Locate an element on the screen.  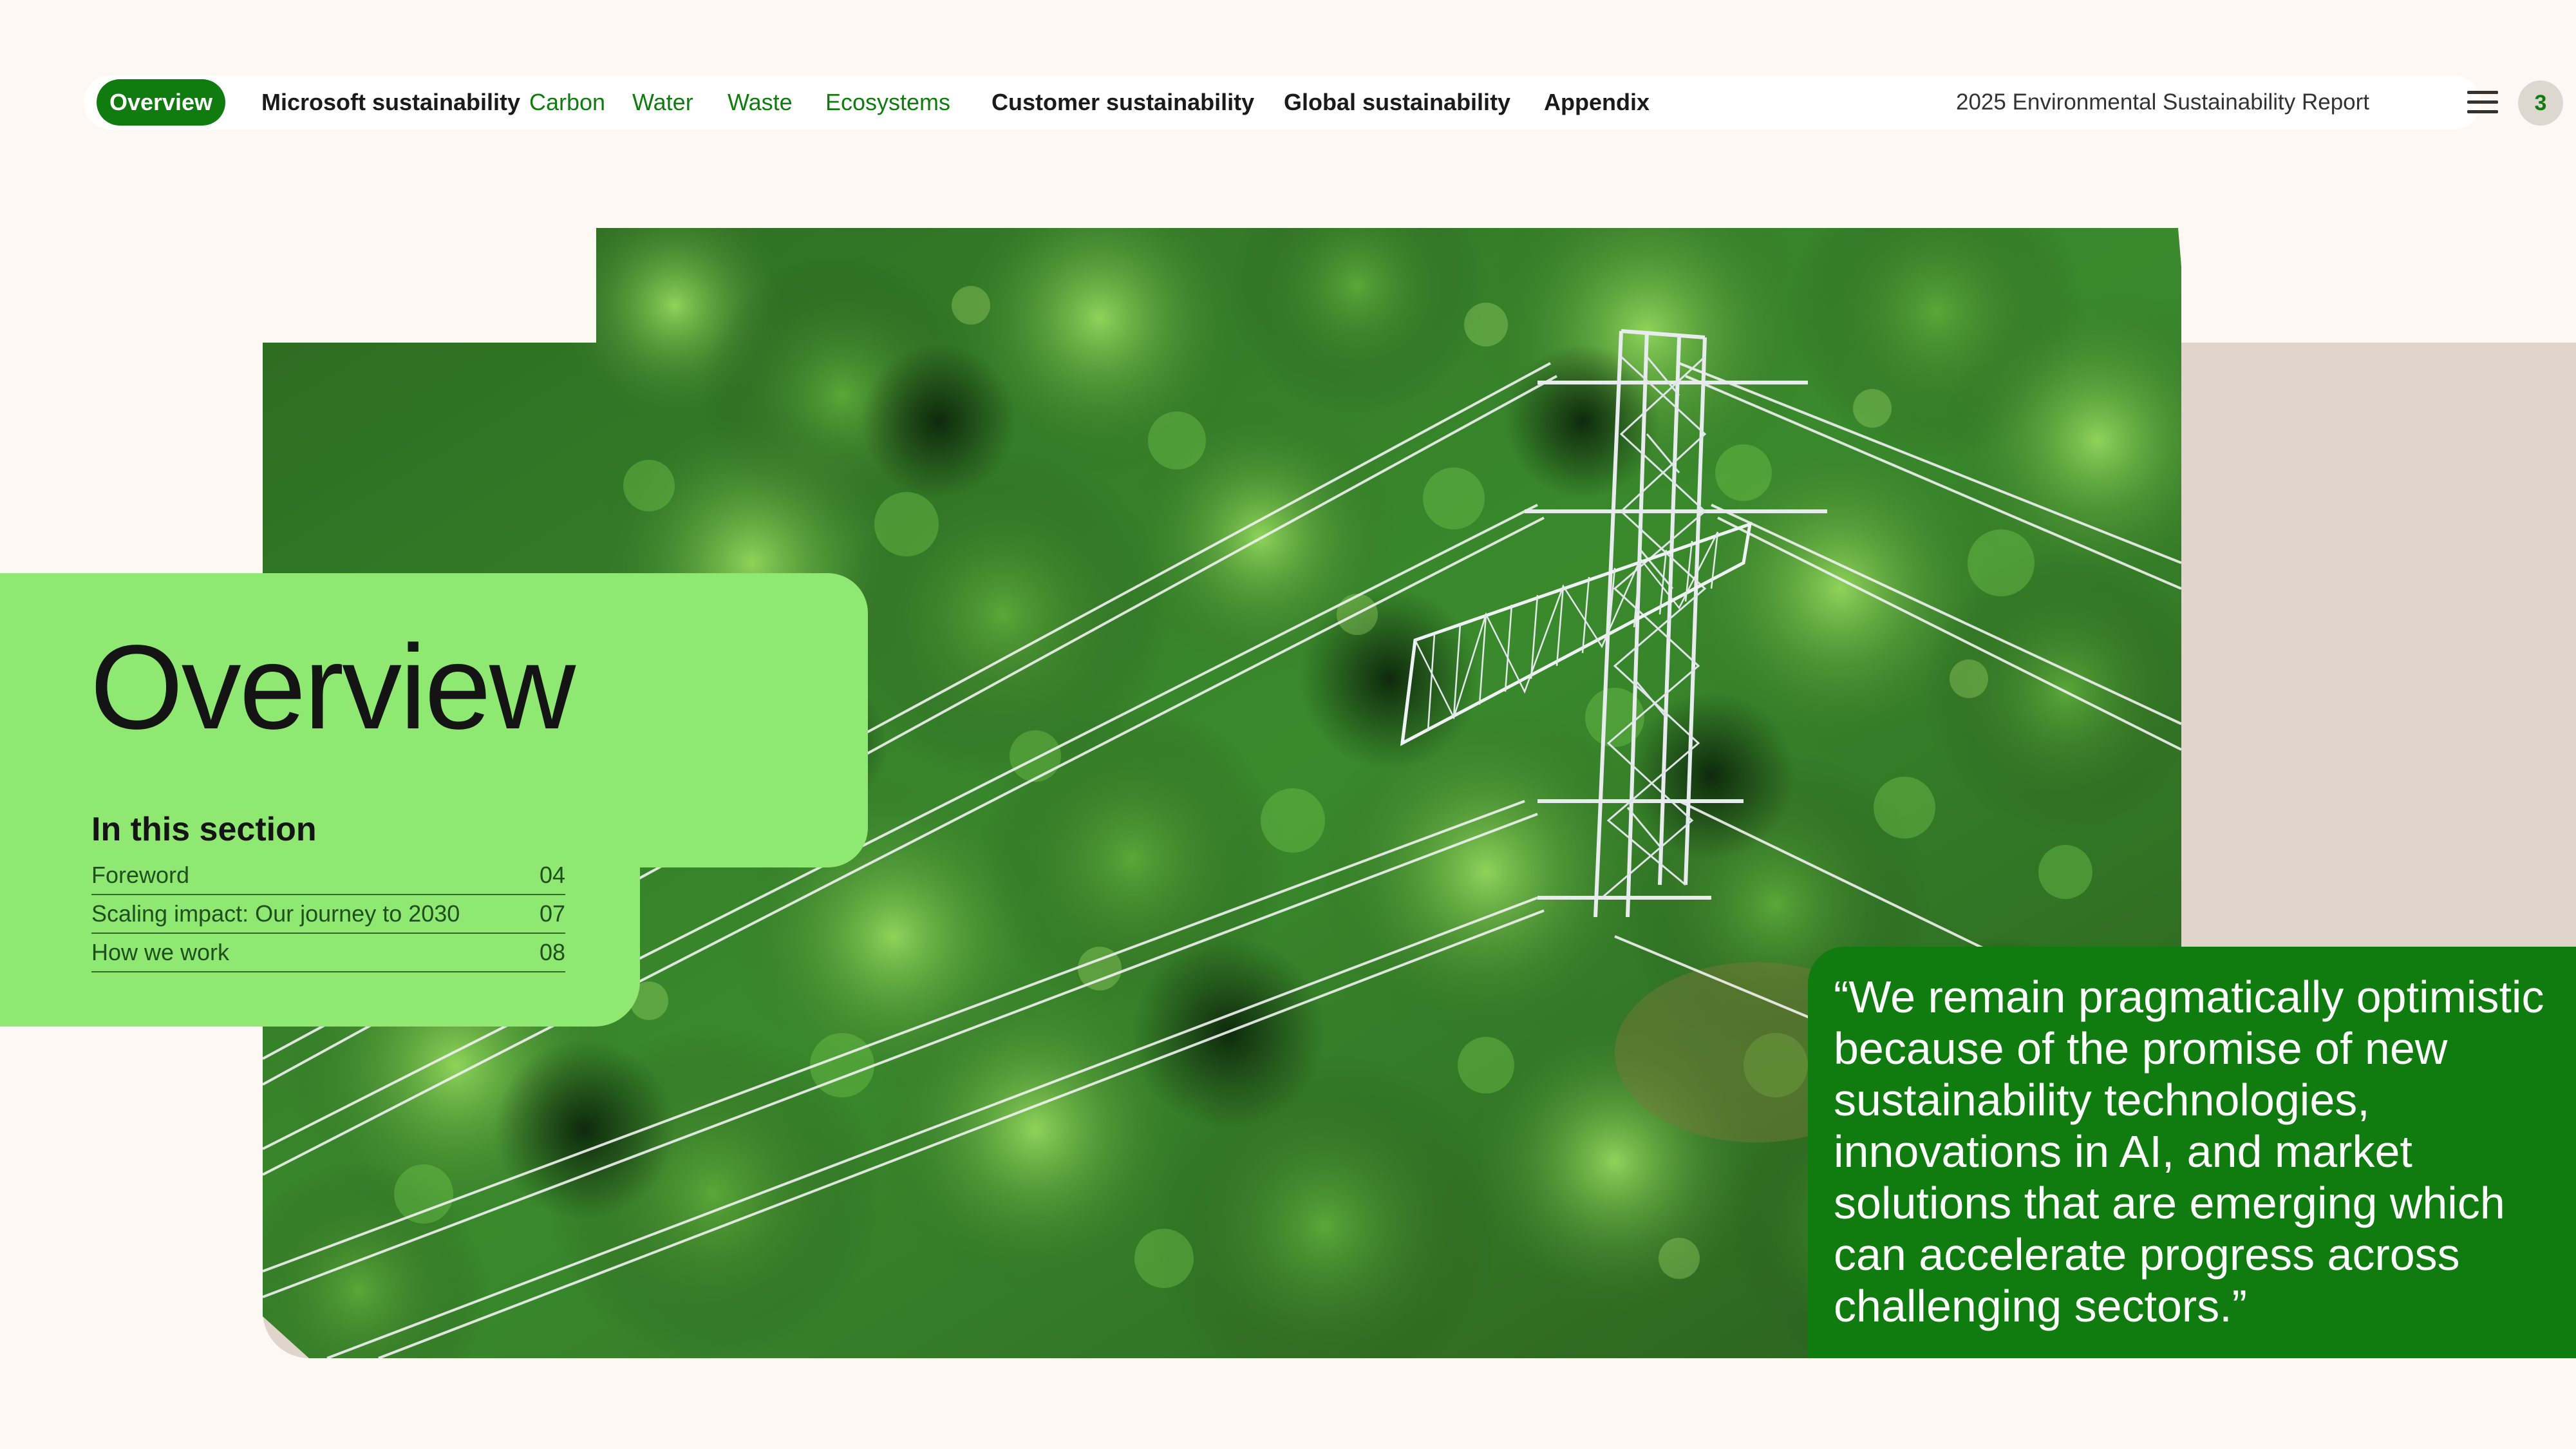
toc-item-how-we-work: How we work 08 is located at coordinates (328, 953).